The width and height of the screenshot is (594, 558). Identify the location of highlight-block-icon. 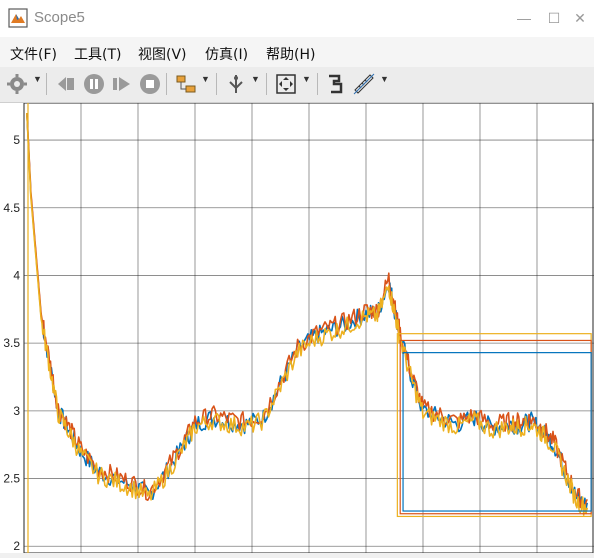
(336, 84).